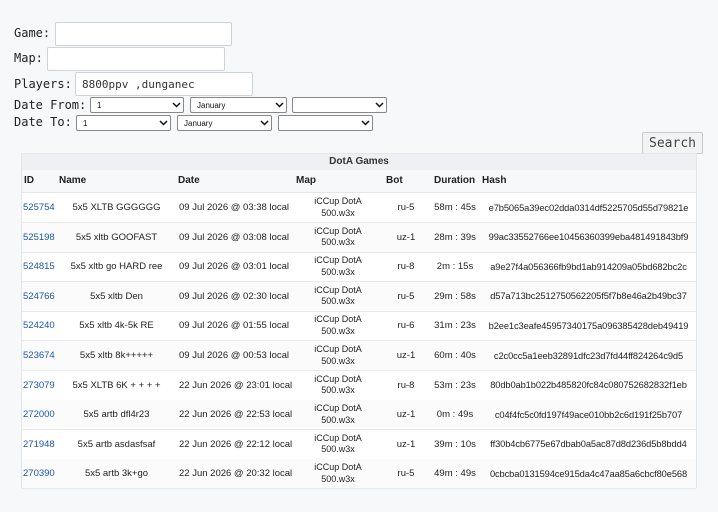 The width and height of the screenshot is (718, 512). I want to click on game-id-link: 271948, so click(40, 444).